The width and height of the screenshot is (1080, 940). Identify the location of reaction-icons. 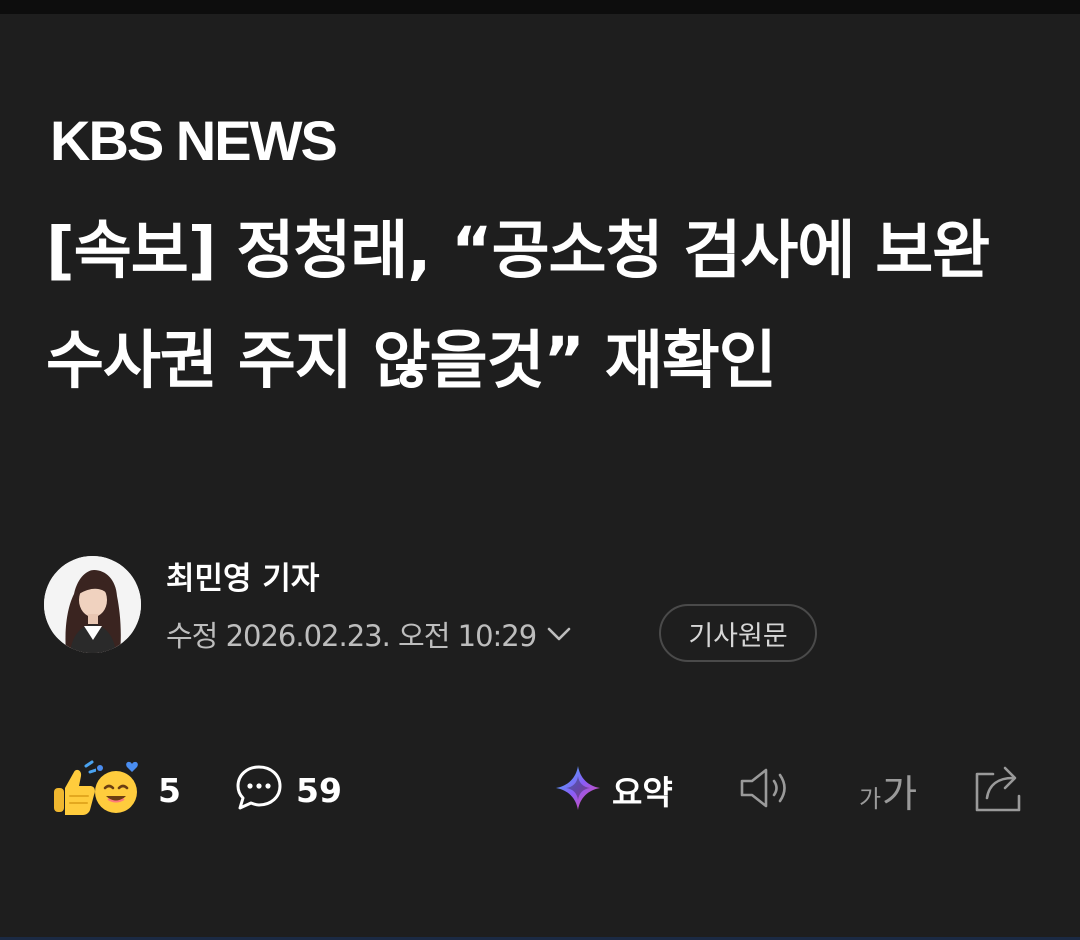
(98, 790).